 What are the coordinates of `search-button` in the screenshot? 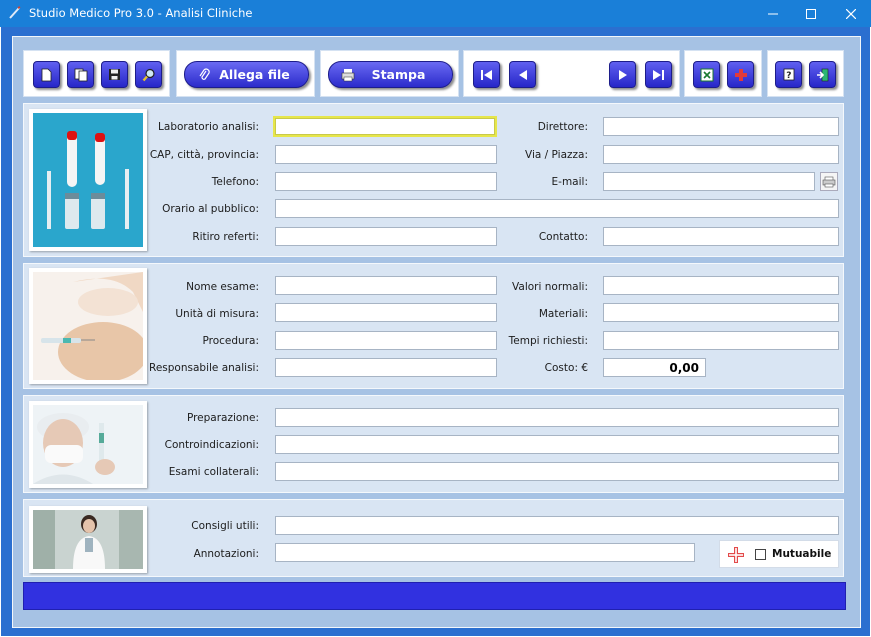 It's located at (148, 74).